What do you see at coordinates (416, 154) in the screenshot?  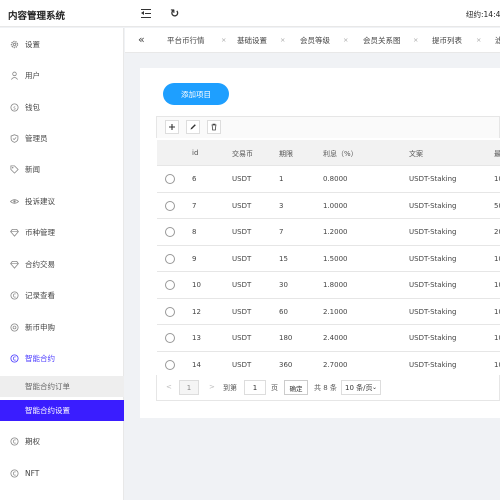 I see `column-header: 文案` at bounding box center [416, 154].